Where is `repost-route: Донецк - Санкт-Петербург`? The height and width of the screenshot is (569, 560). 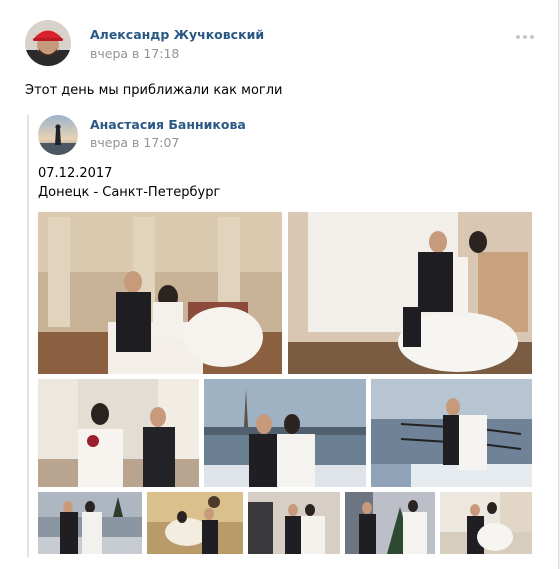 repost-route: Донецк - Санкт-Петербург is located at coordinates (129, 192).